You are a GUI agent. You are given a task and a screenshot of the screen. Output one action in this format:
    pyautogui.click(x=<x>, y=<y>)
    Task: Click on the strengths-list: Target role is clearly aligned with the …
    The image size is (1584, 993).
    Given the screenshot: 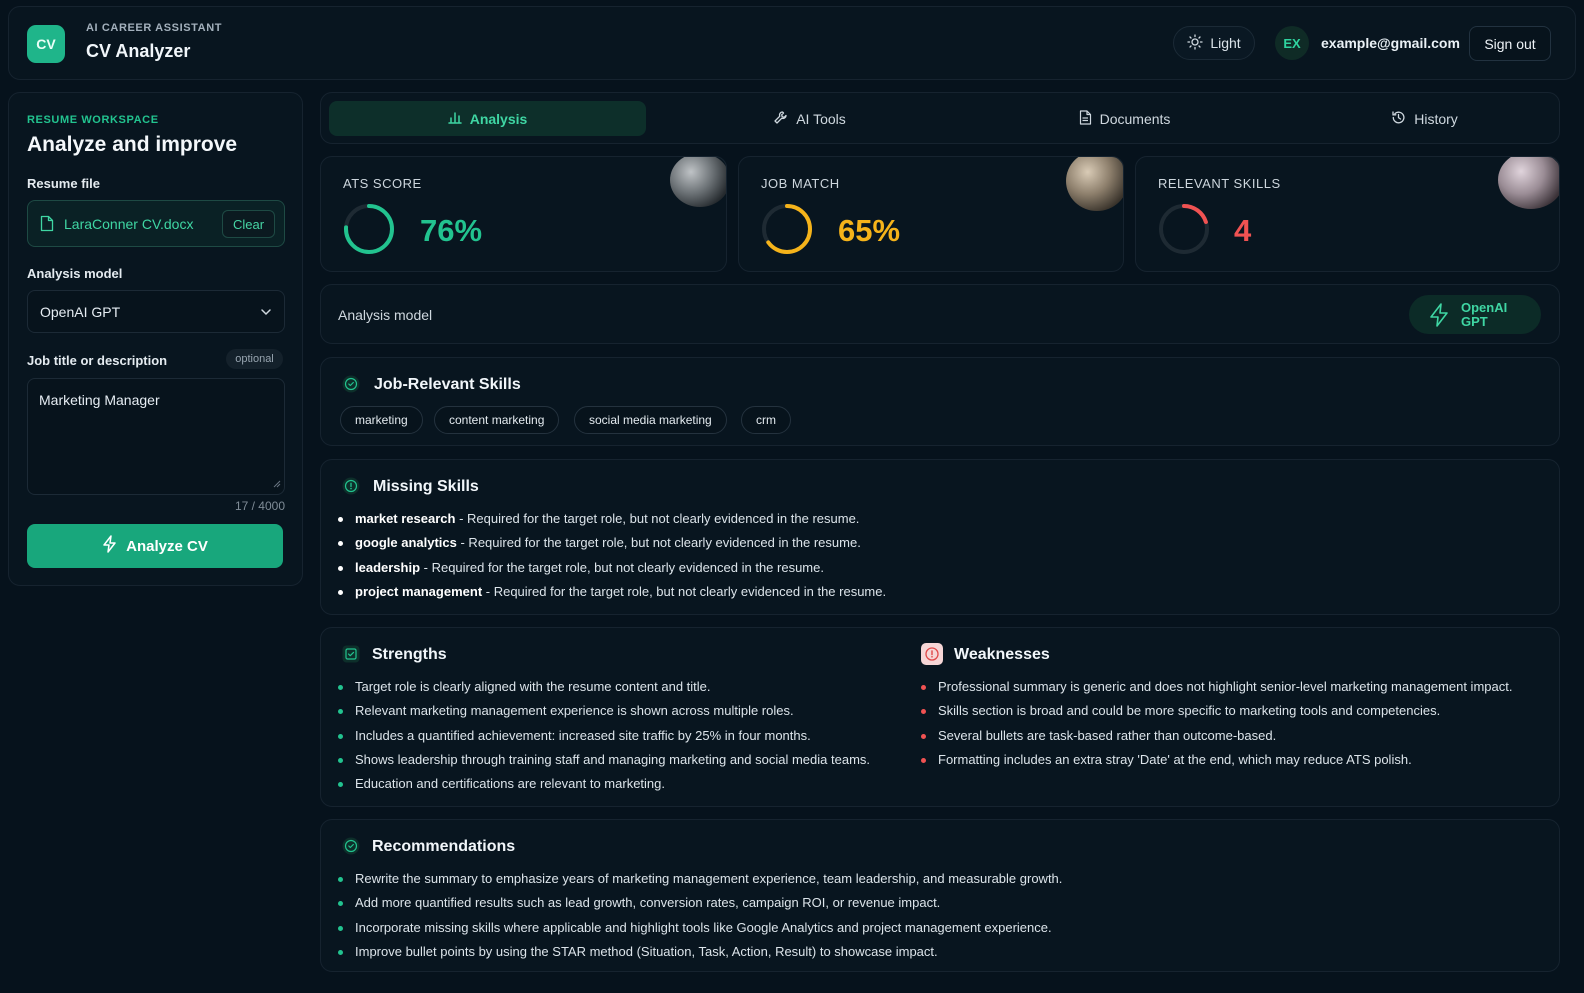 What is the action you would take?
    pyautogui.click(x=603, y=738)
    